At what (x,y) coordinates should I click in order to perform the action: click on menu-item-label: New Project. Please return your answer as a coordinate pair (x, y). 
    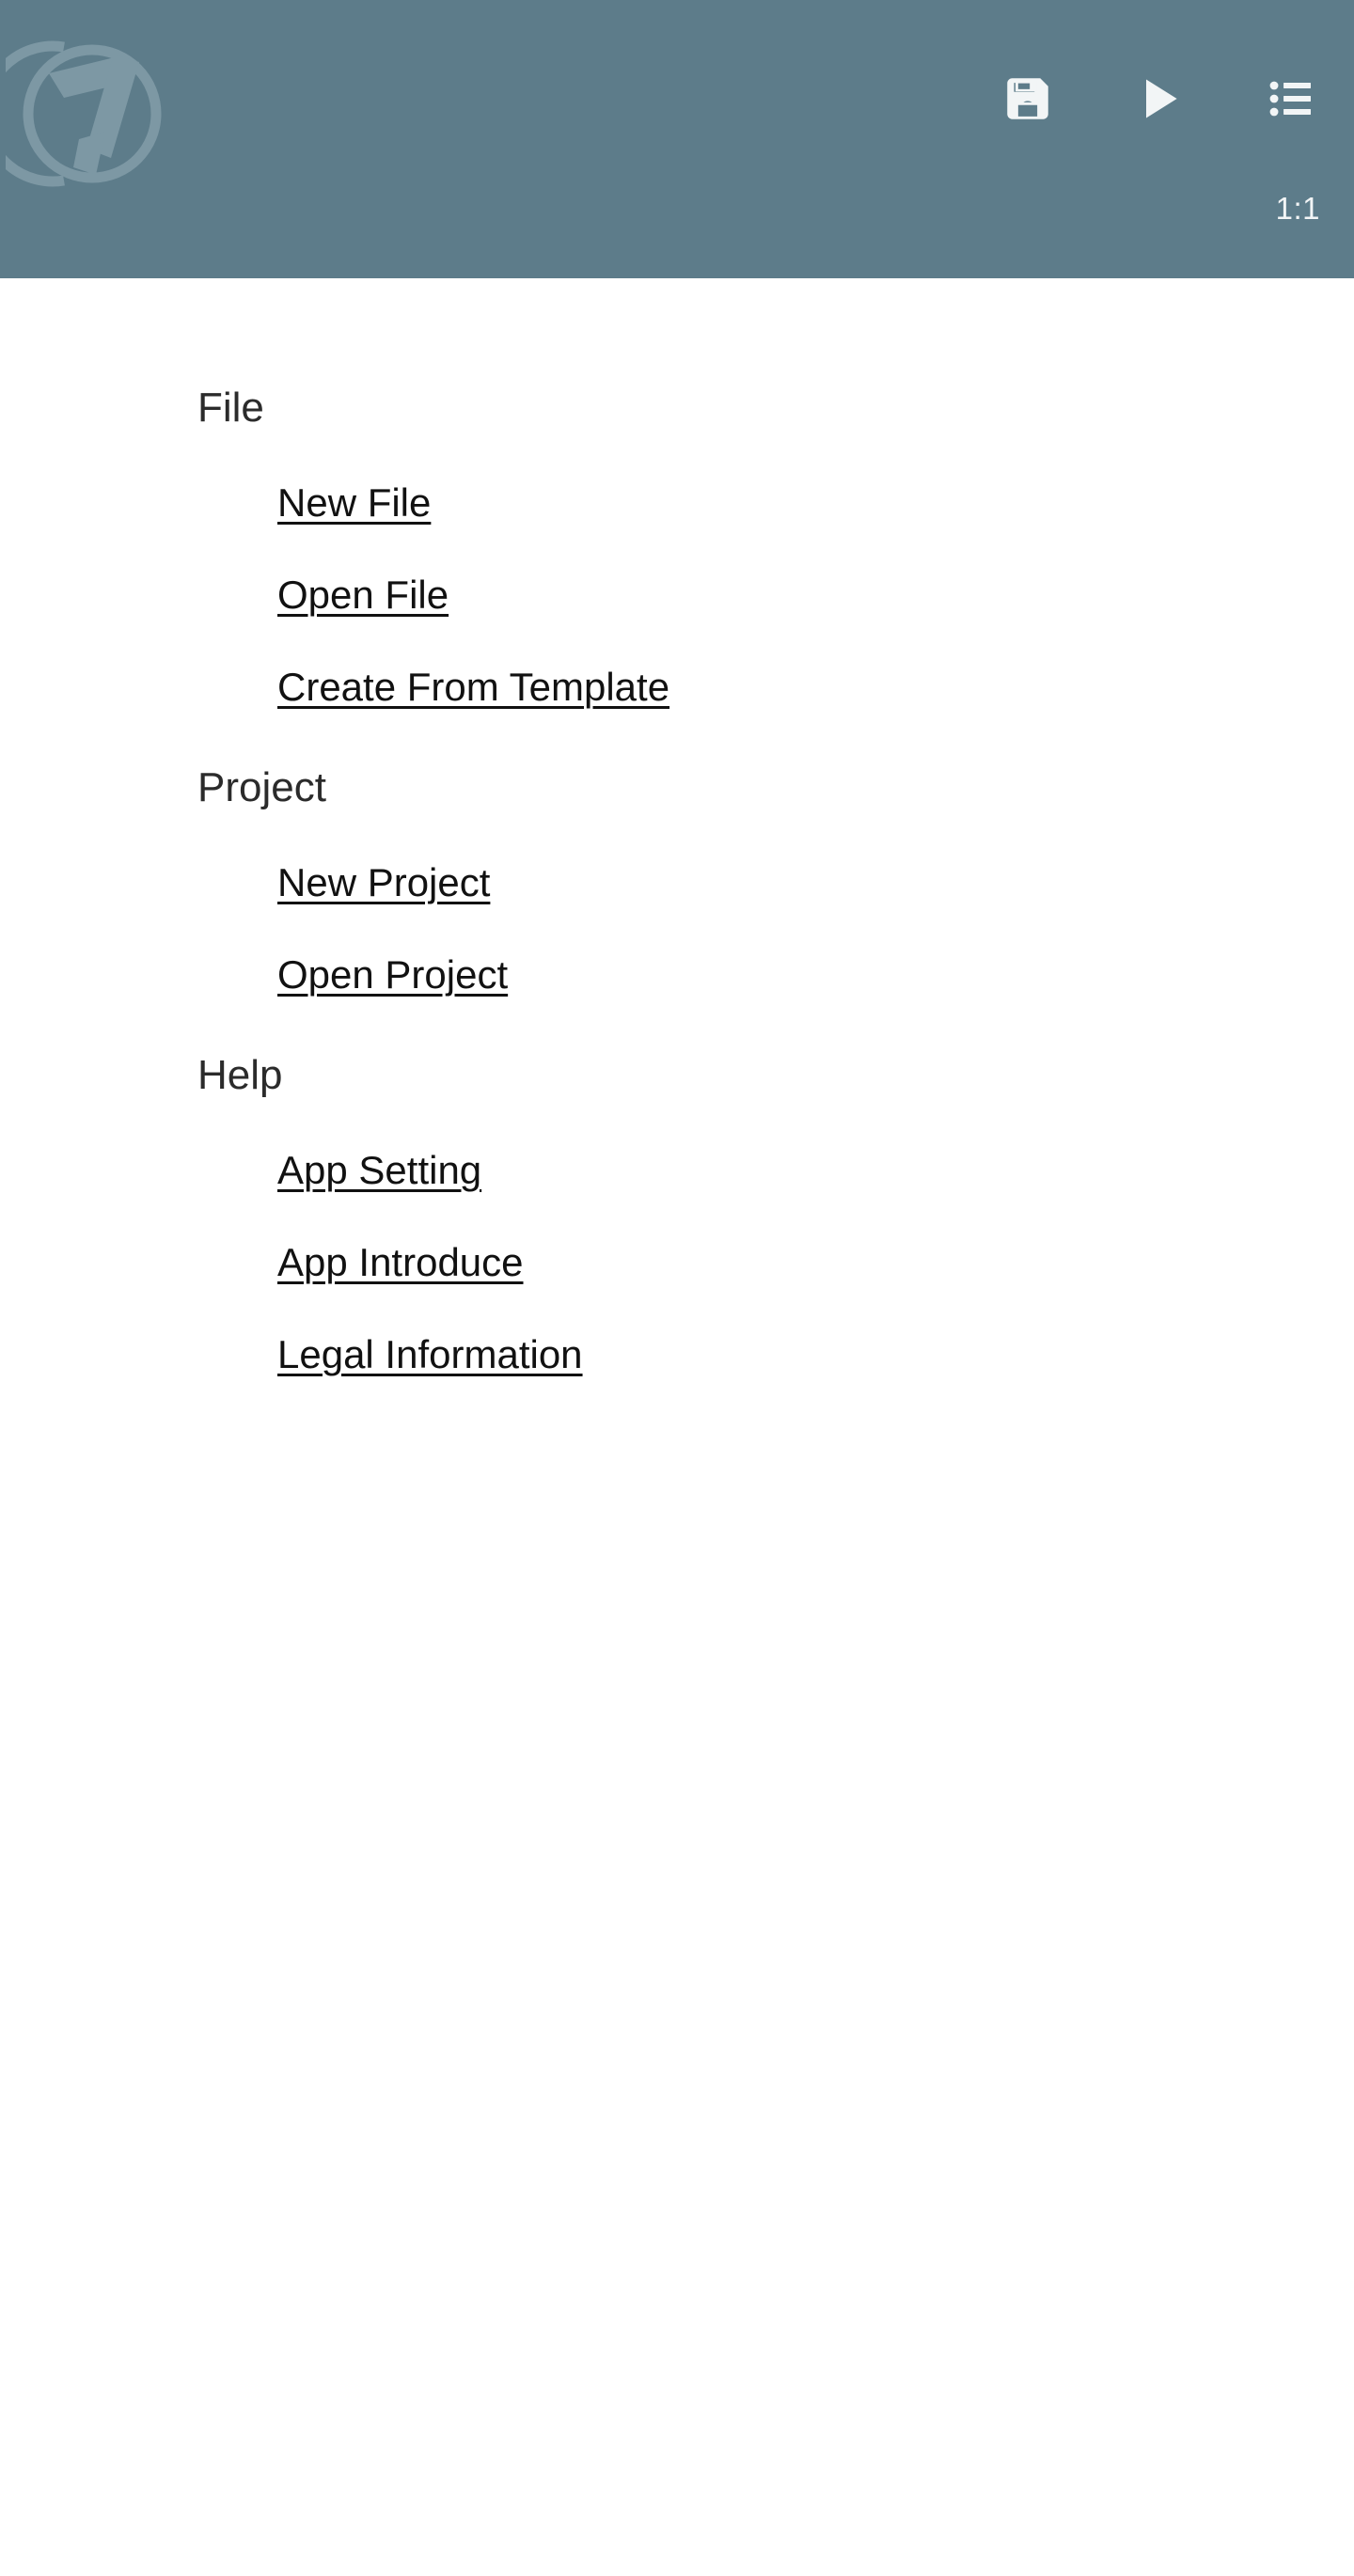
    Looking at the image, I should click on (383, 882).